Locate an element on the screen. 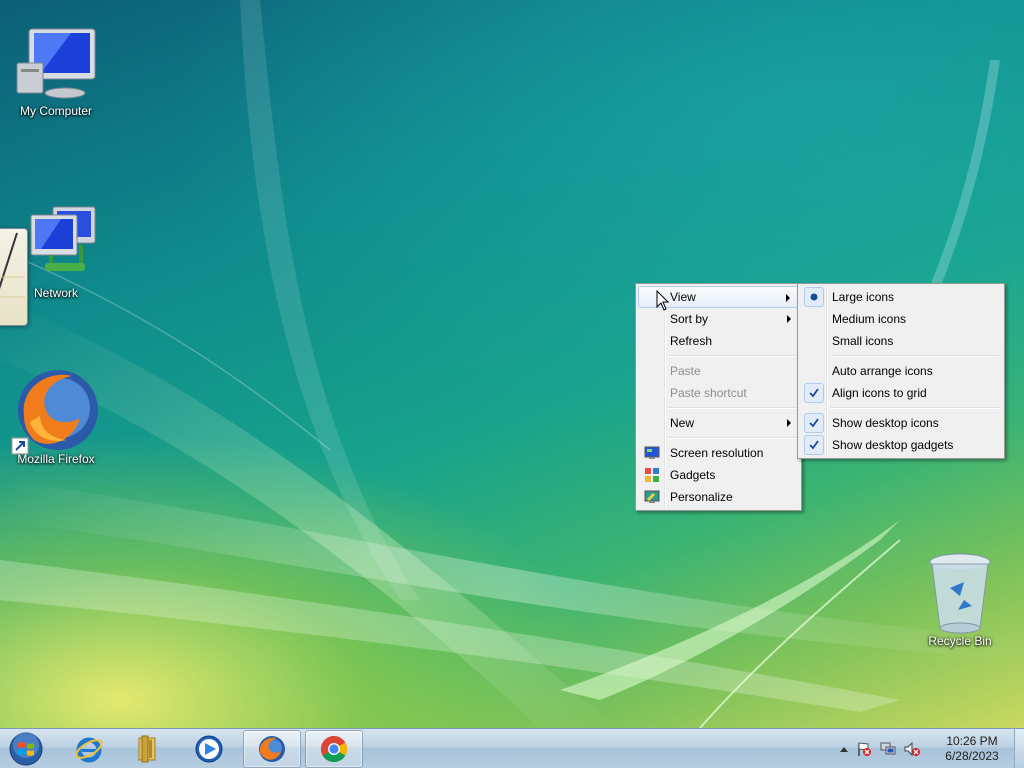 This screenshot has height=768, width=1024. menu-item-label: Gadgets is located at coordinates (693, 475).